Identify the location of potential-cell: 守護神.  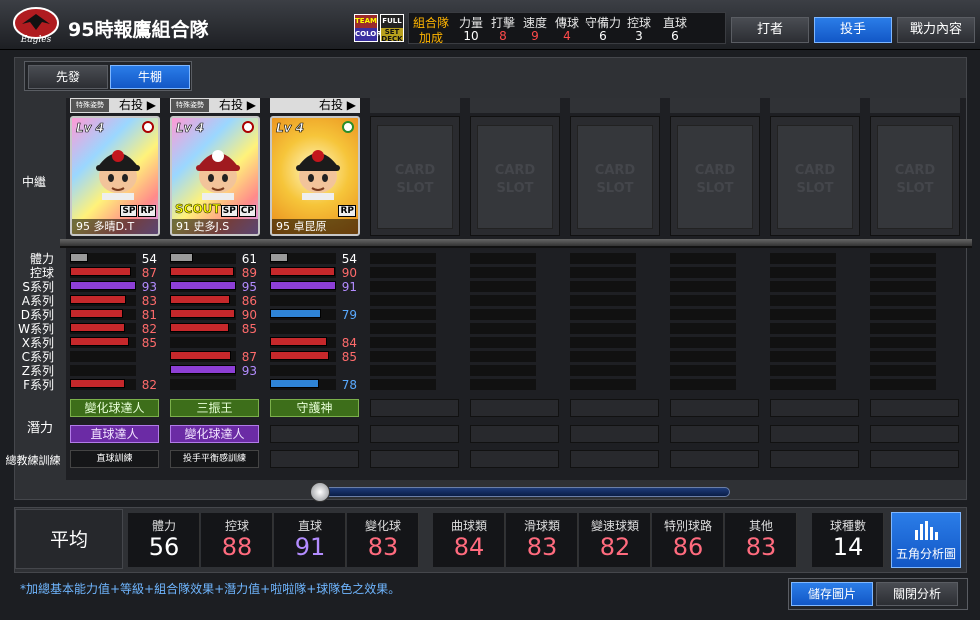
(314, 408).